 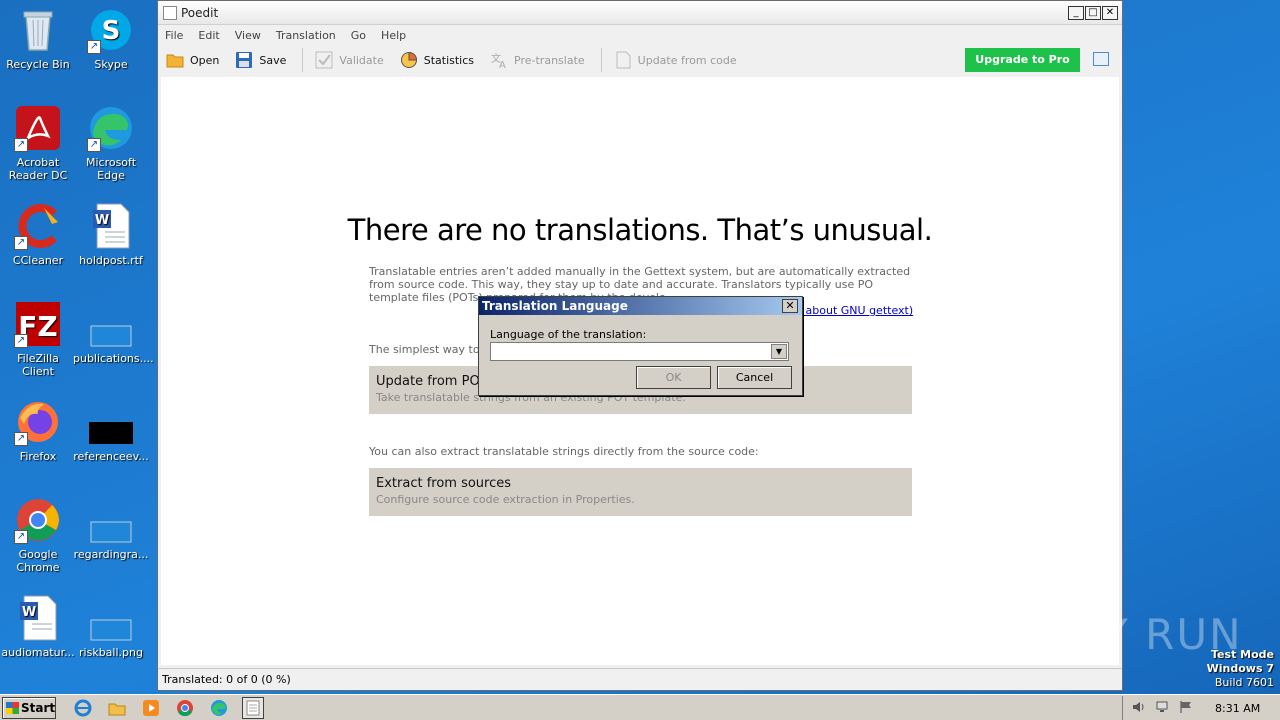 I want to click on pretranslate-button: 文A Pre-translate, so click(x=537, y=61).